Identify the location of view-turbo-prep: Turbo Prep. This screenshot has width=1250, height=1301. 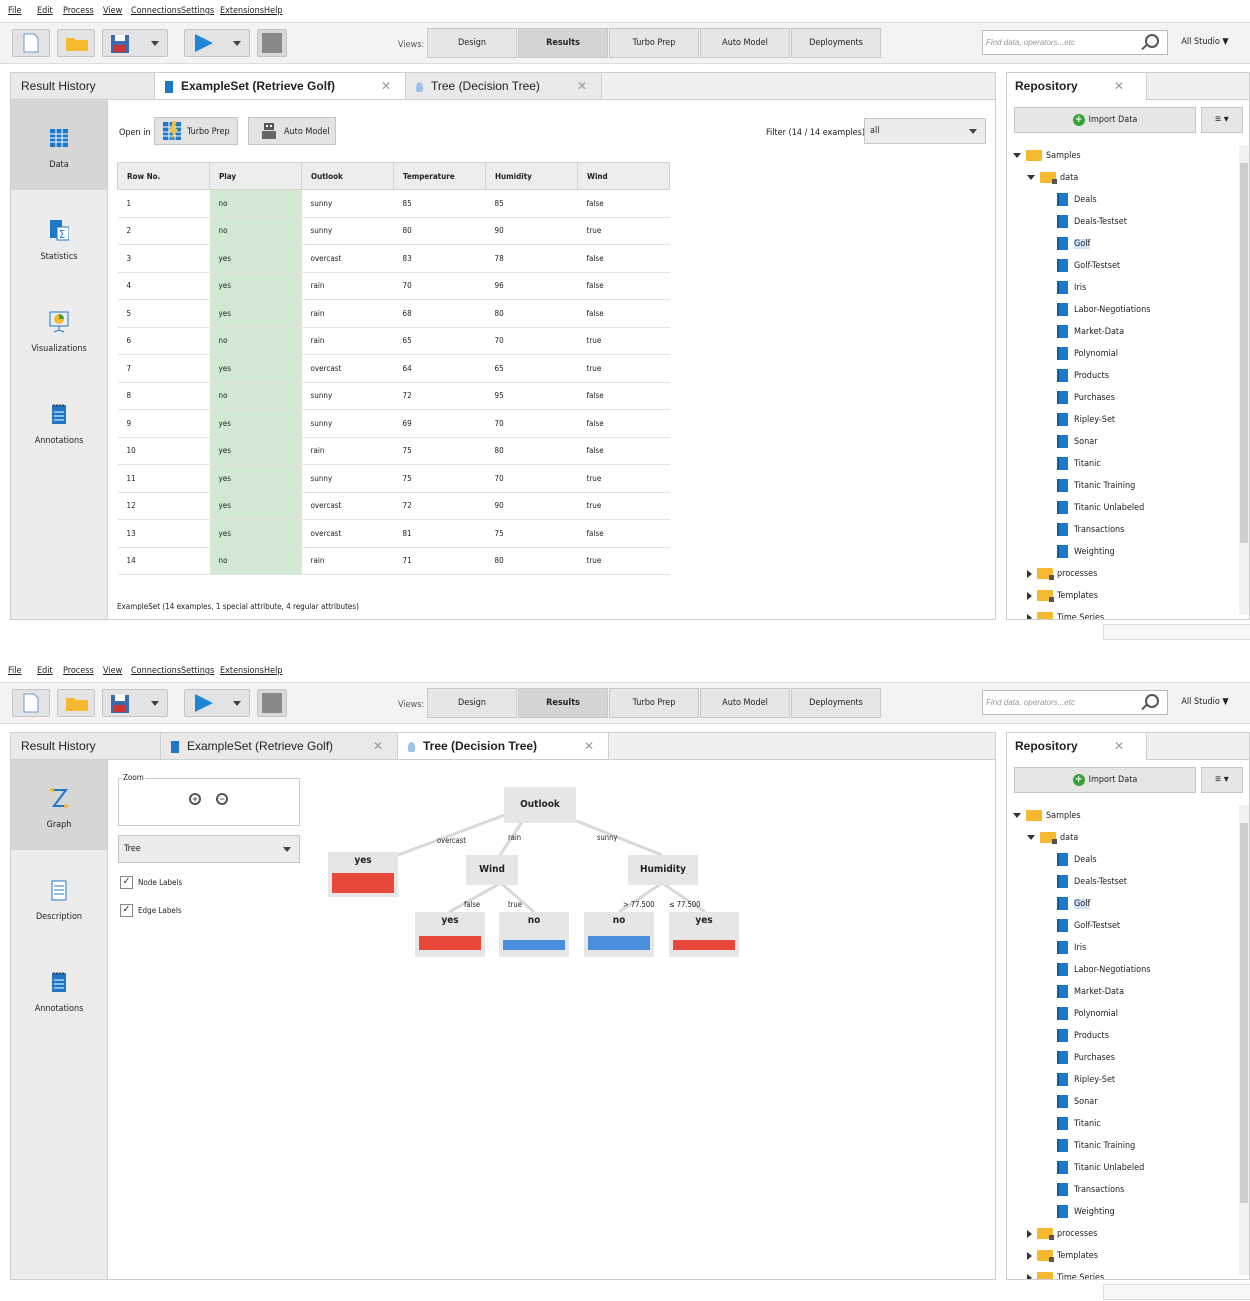
(654, 43).